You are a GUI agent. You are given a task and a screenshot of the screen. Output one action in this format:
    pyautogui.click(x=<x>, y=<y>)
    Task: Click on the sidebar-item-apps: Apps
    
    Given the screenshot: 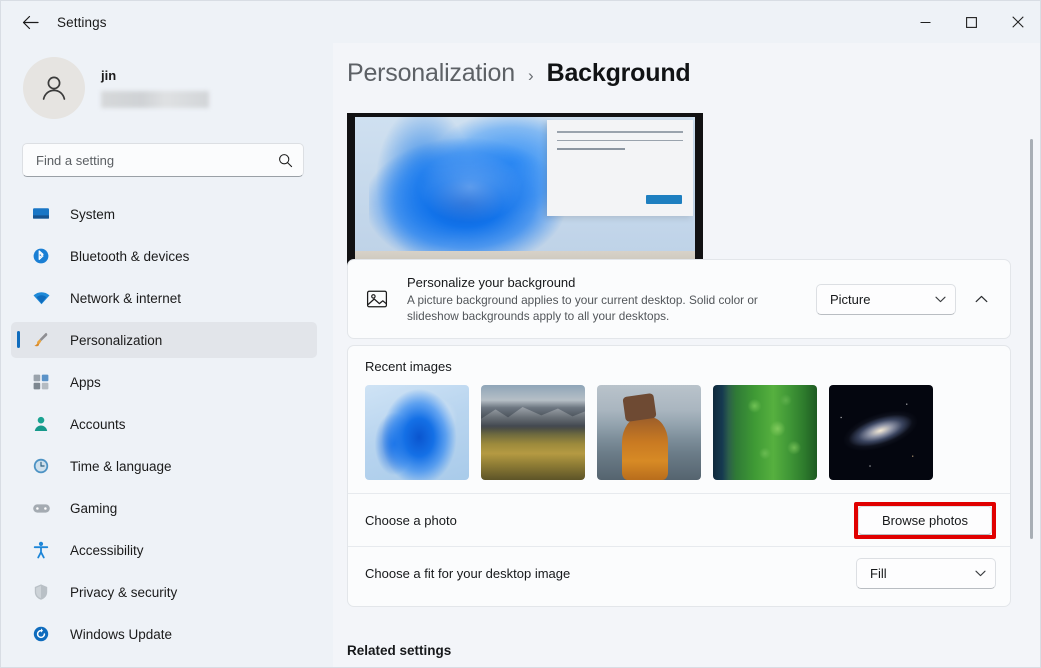 What is the action you would take?
    pyautogui.click(x=164, y=382)
    